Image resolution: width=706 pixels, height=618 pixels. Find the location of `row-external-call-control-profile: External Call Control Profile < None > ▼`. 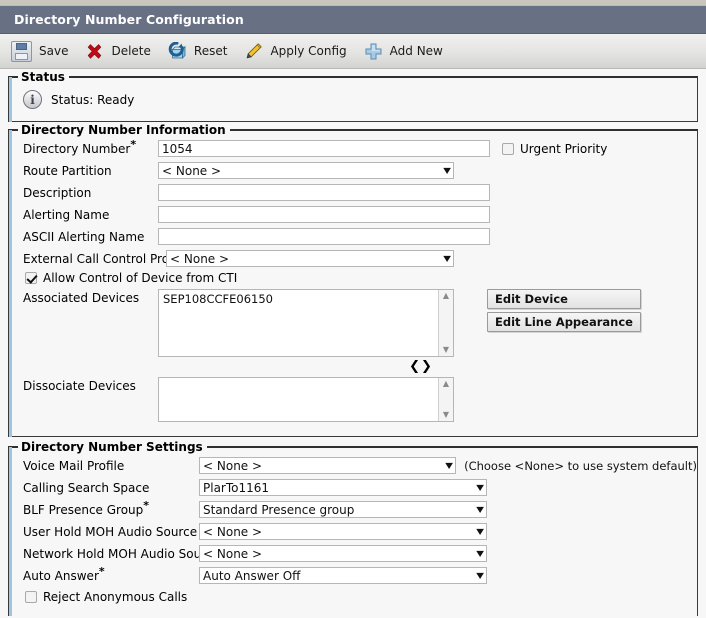

row-external-call-control-profile: External Call Control Profile < None > ▼ is located at coordinates (353, 258).